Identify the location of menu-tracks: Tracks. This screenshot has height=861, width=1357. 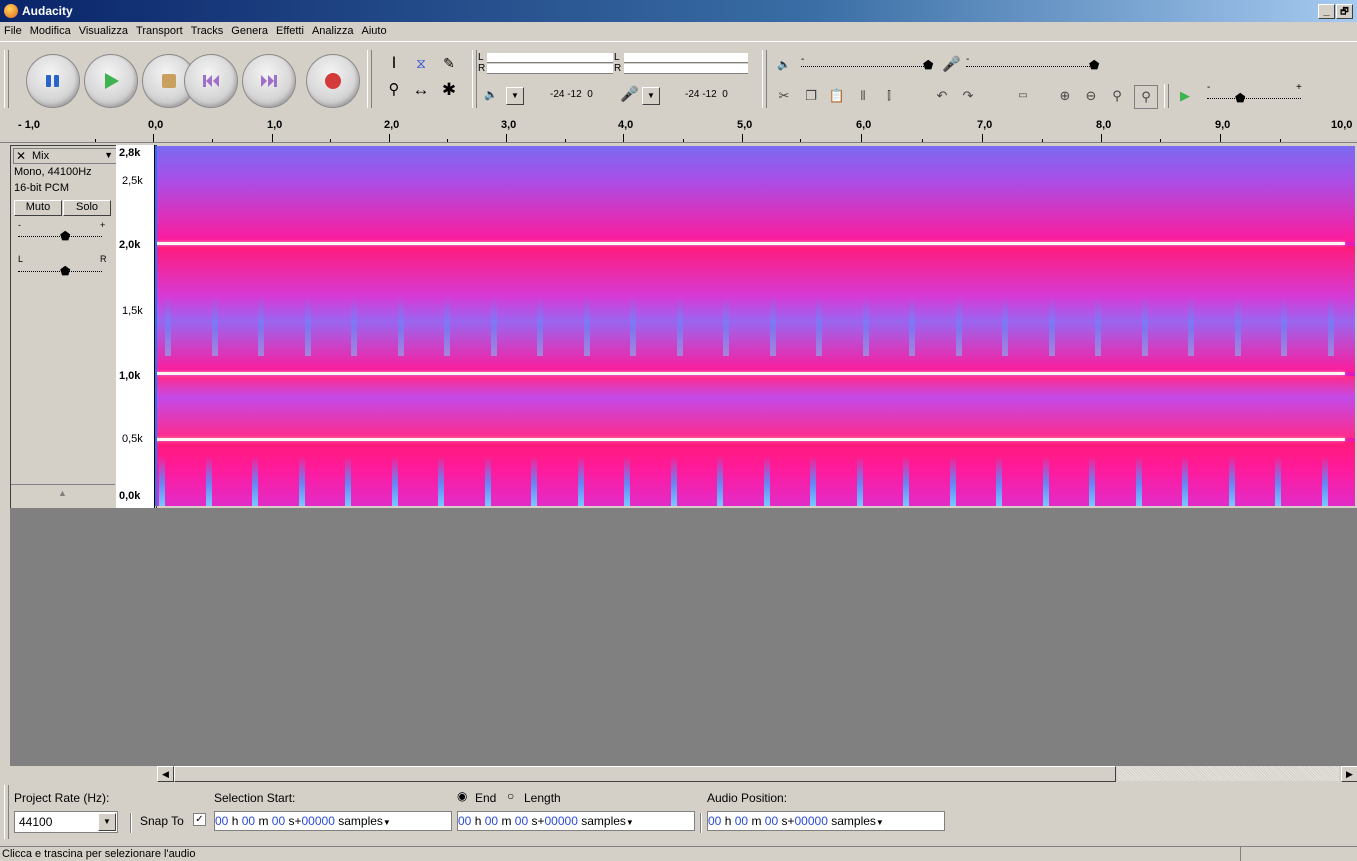
(207, 31).